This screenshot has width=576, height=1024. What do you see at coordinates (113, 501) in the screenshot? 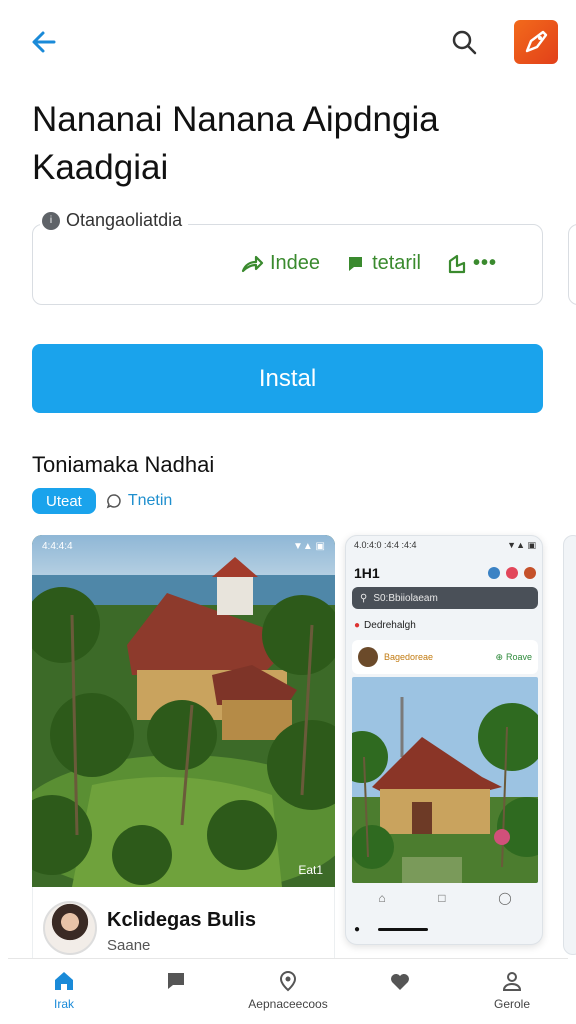
I see `chat-bubble-icon` at bounding box center [113, 501].